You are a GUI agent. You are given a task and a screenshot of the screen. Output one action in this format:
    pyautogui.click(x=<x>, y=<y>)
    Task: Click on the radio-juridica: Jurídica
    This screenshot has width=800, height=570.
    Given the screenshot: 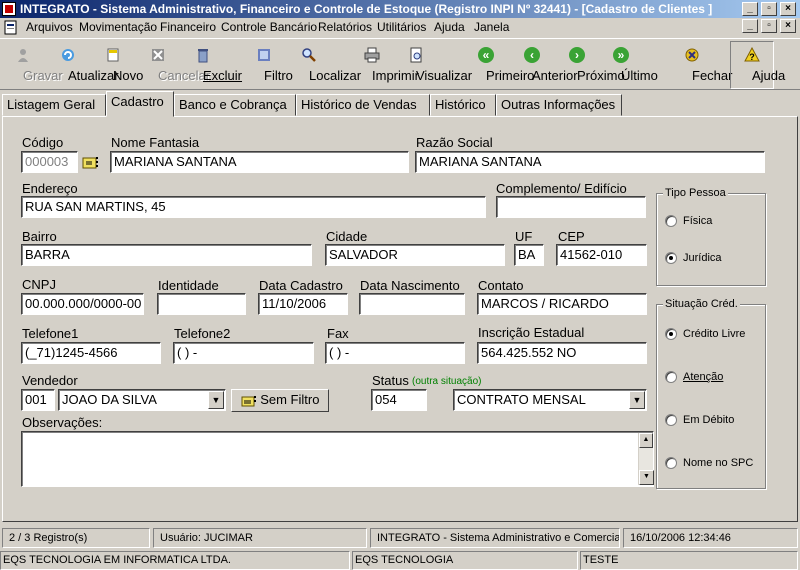 What is the action you would take?
    pyautogui.click(x=693, y=258)
    